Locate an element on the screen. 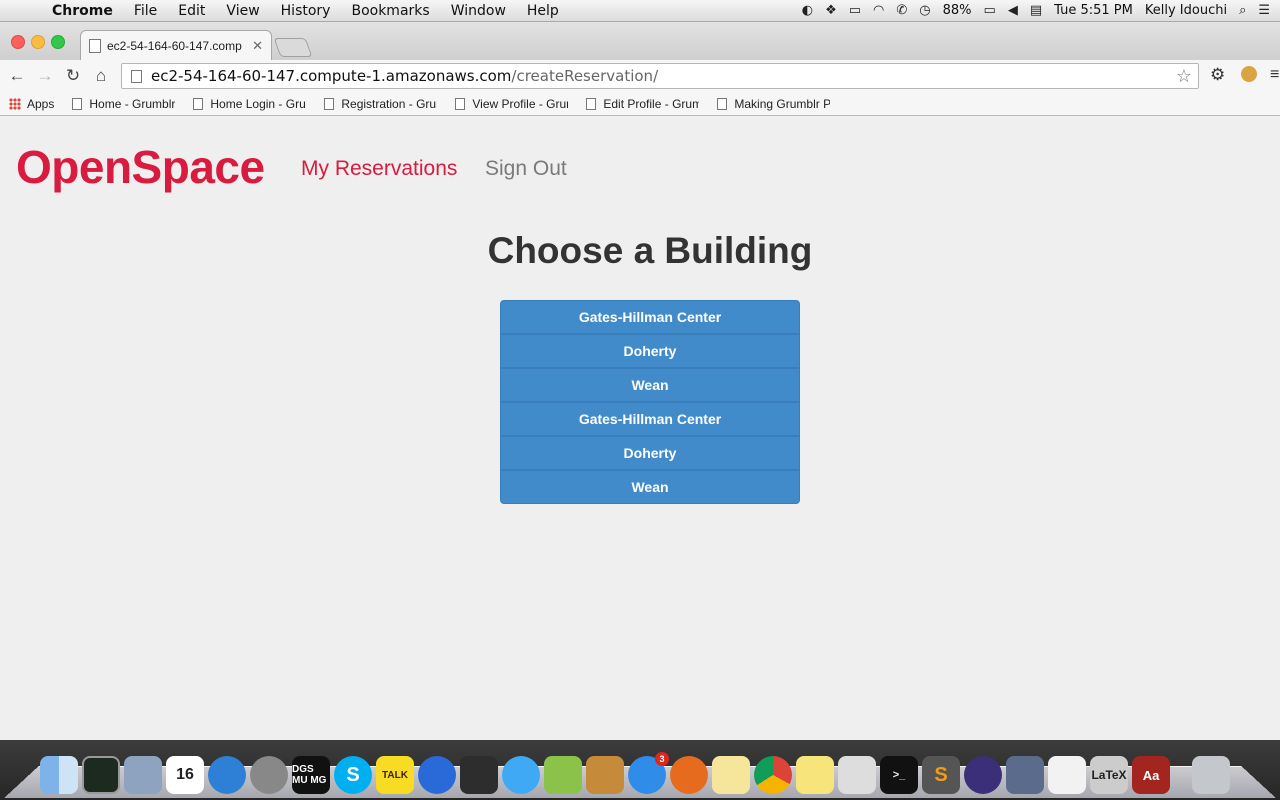 This screenshot has width=1280, height=800. notification-center-icon: ☰ is located at coordinates (1264, 10).